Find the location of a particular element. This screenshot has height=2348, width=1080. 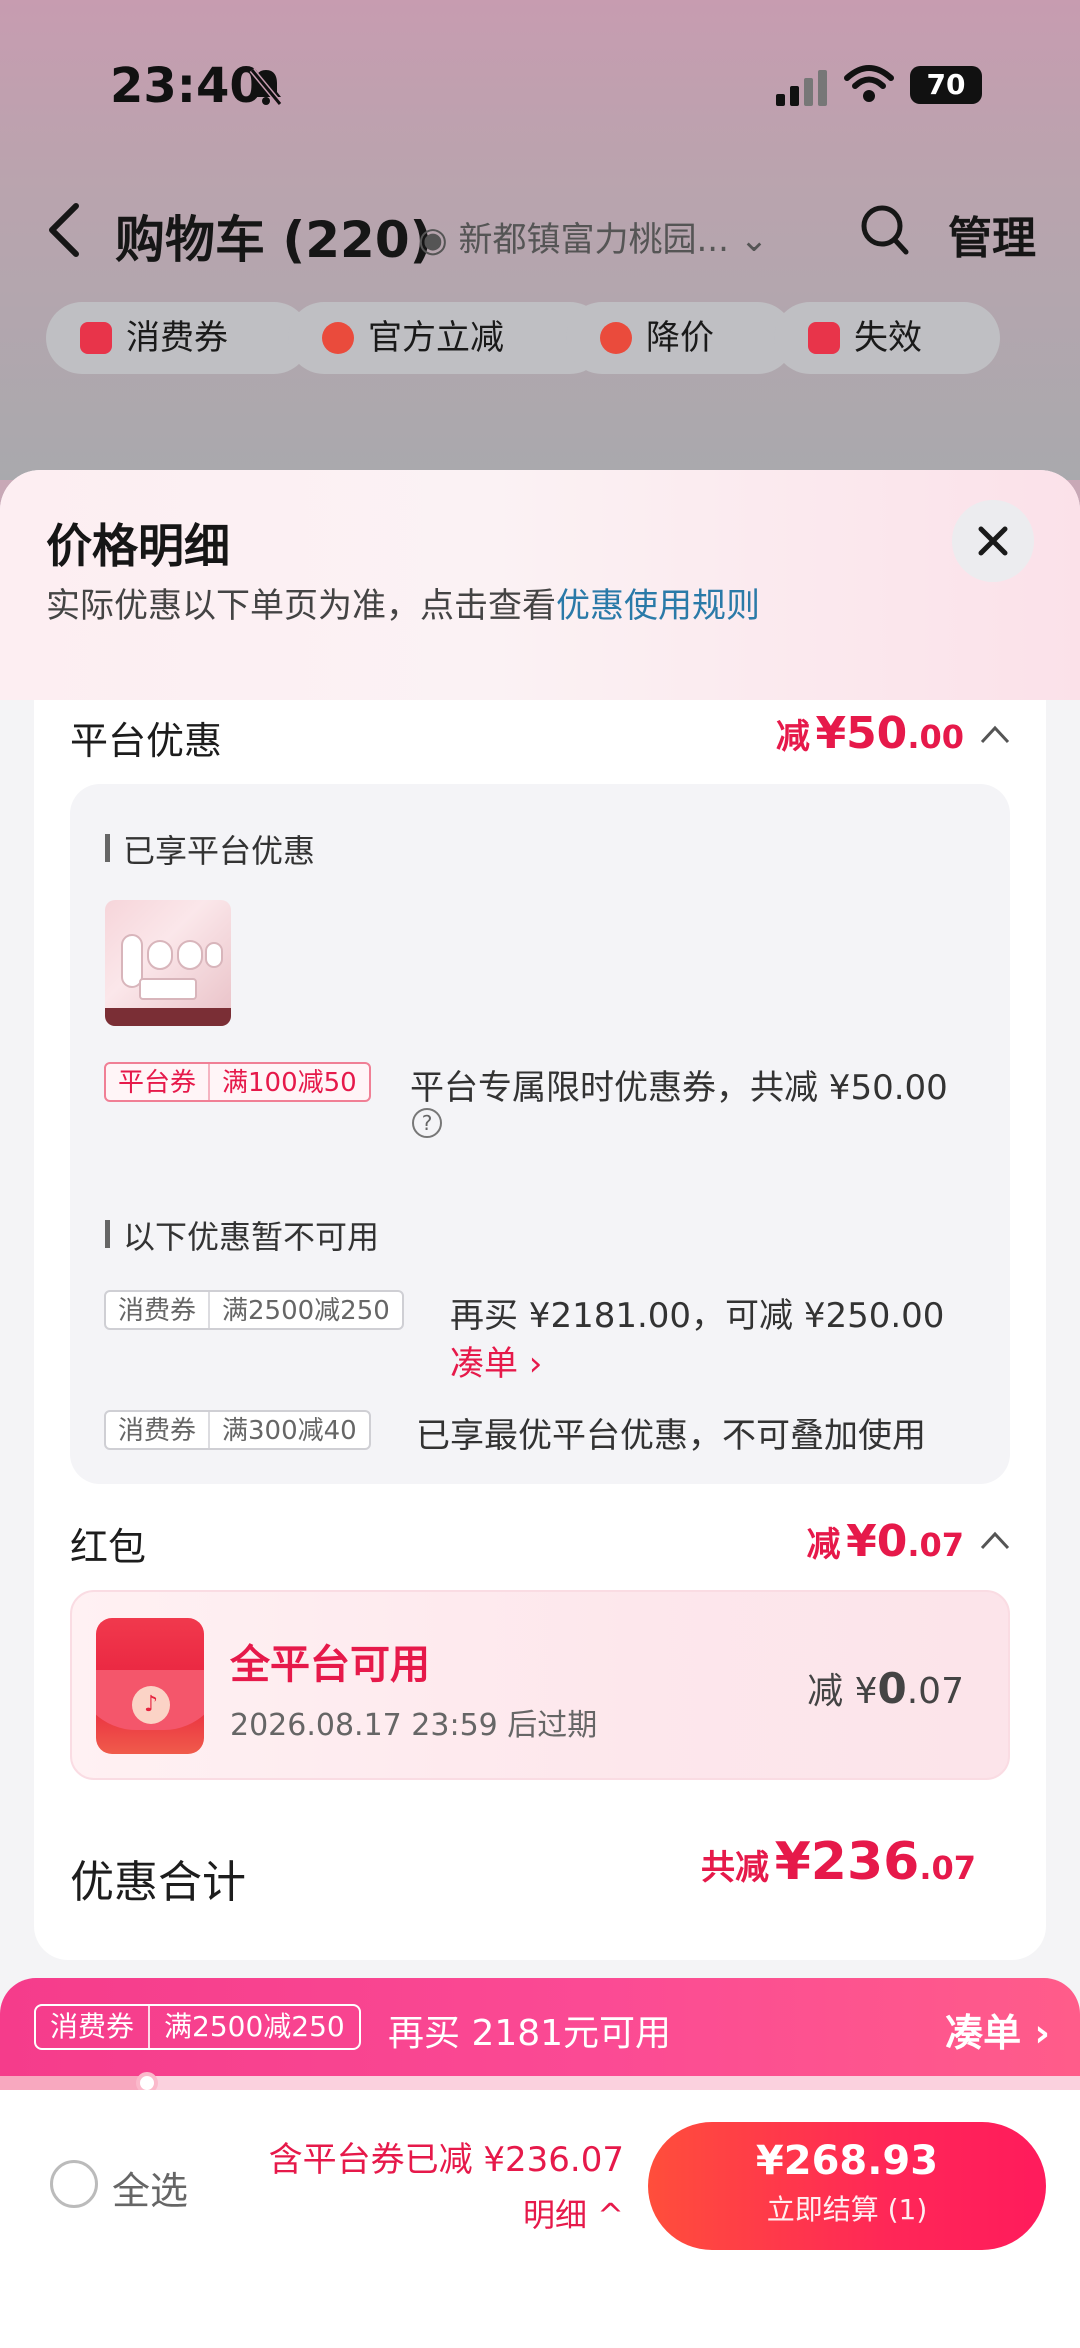

sheet-header: 价格明细 实际优惠以下单页为准，点击查看优惠使用规则 is located at coordinates (540, 585).